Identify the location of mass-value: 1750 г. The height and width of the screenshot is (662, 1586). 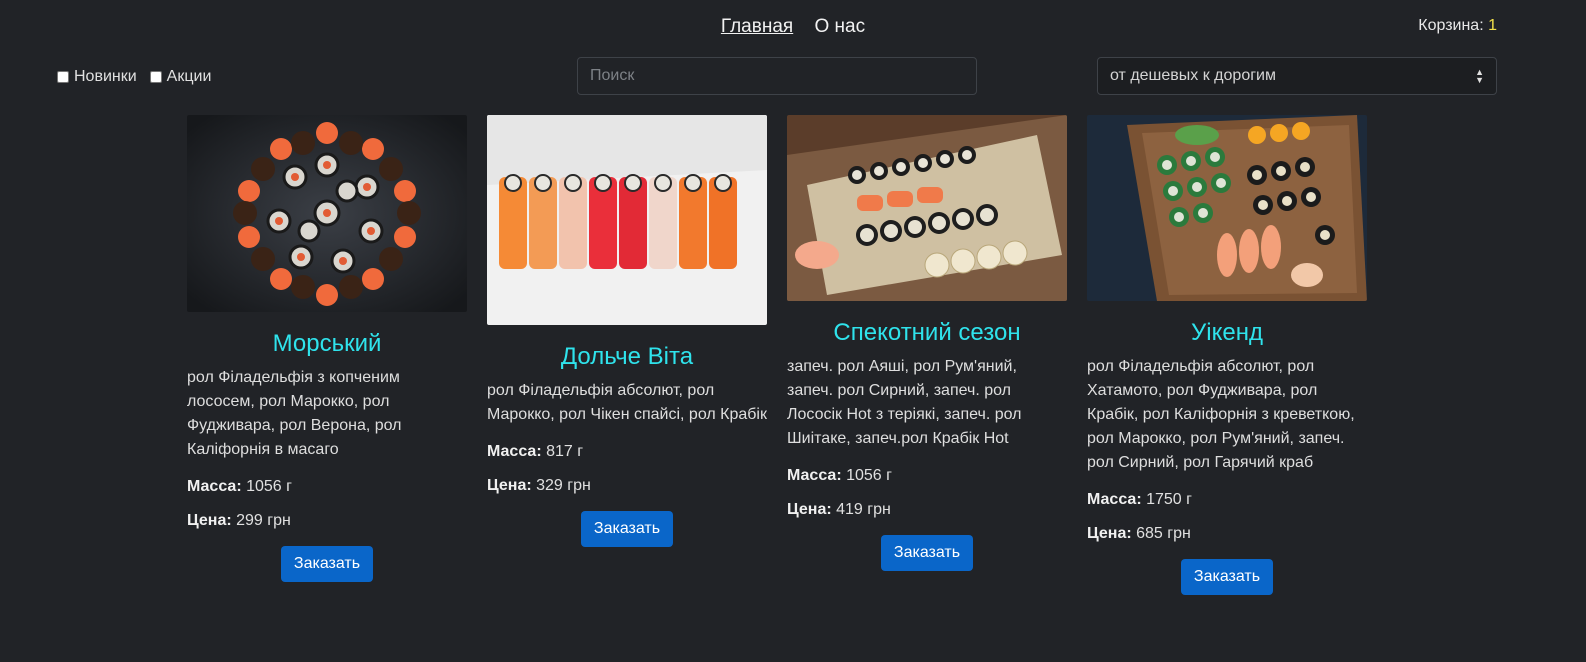
(1169, 499).